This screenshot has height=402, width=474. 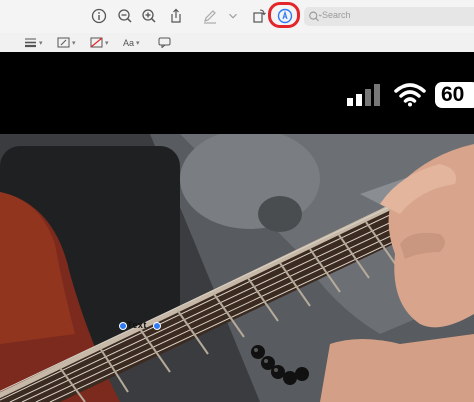 What do you see at coordinates (233, 16) in the screenshot?
I see `chevron-down-icon` at bounding box center [233, 16].